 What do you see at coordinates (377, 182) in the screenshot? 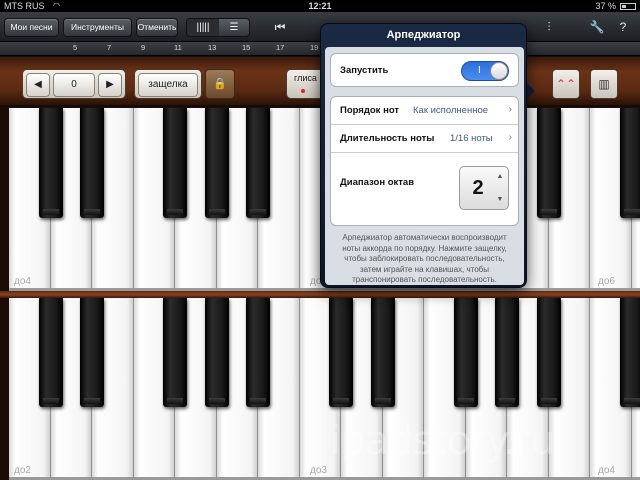
I see `range-label: Диапазон октав` at bounding box center [377, 182].